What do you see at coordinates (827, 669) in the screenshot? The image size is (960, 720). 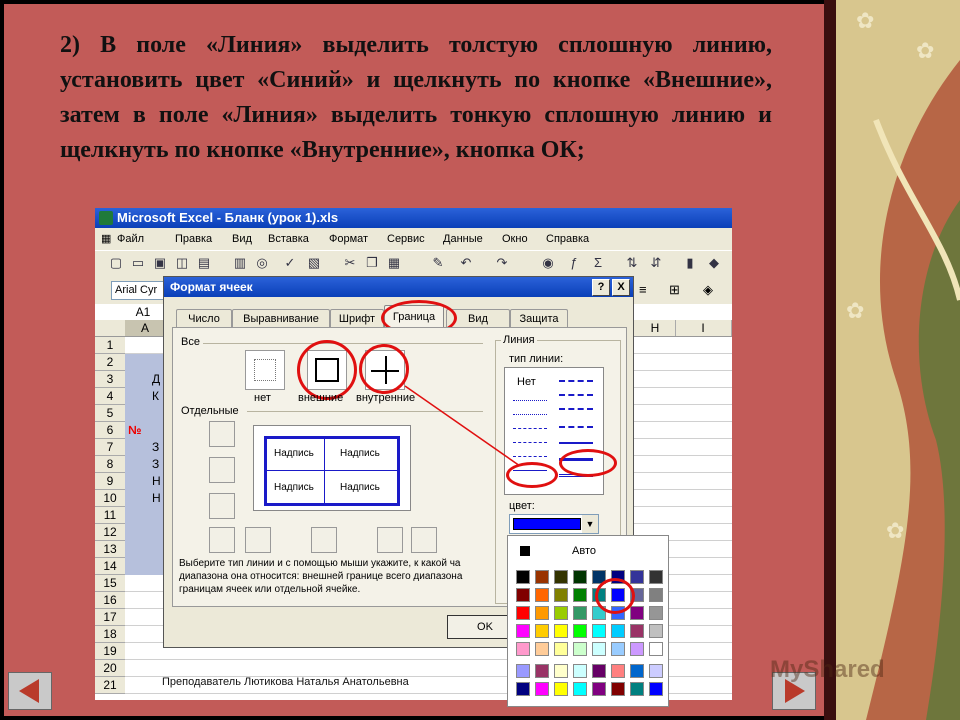 I see `watermark-logo: MyShared` at bounding box center [827, 669].